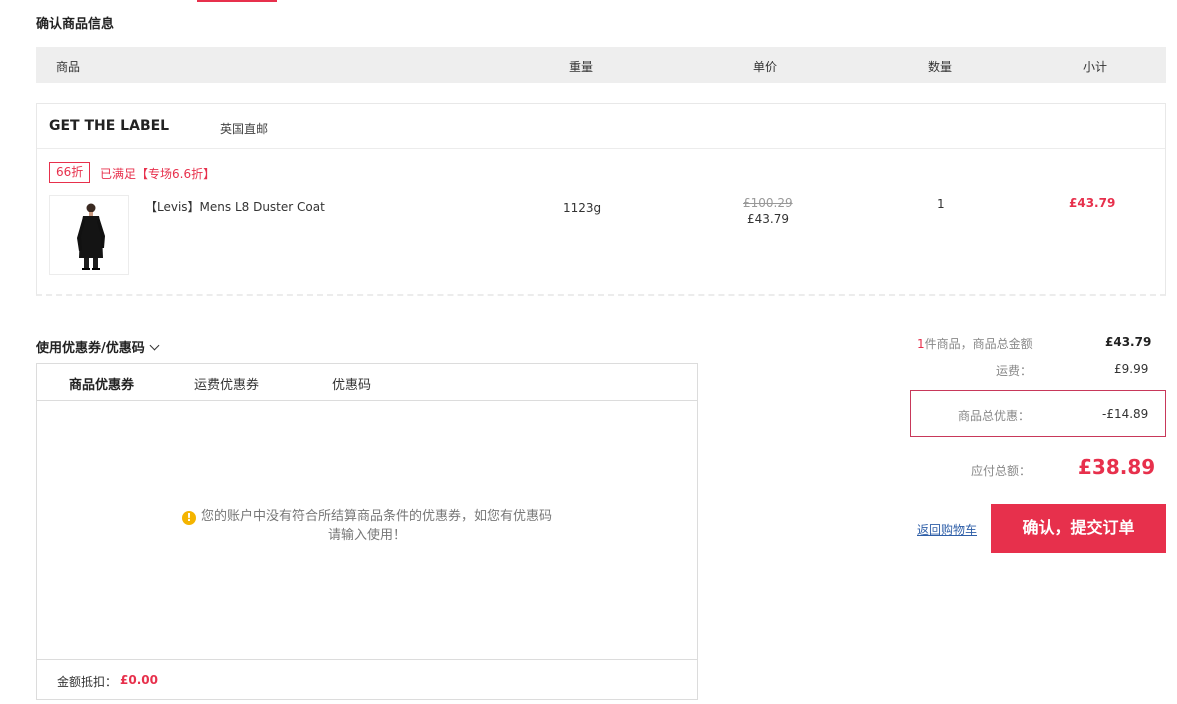  Describe the element at coordinates (601, 126) in the screenshot. I see `store-row: GET THE LABEL 英国直邮` at that location.